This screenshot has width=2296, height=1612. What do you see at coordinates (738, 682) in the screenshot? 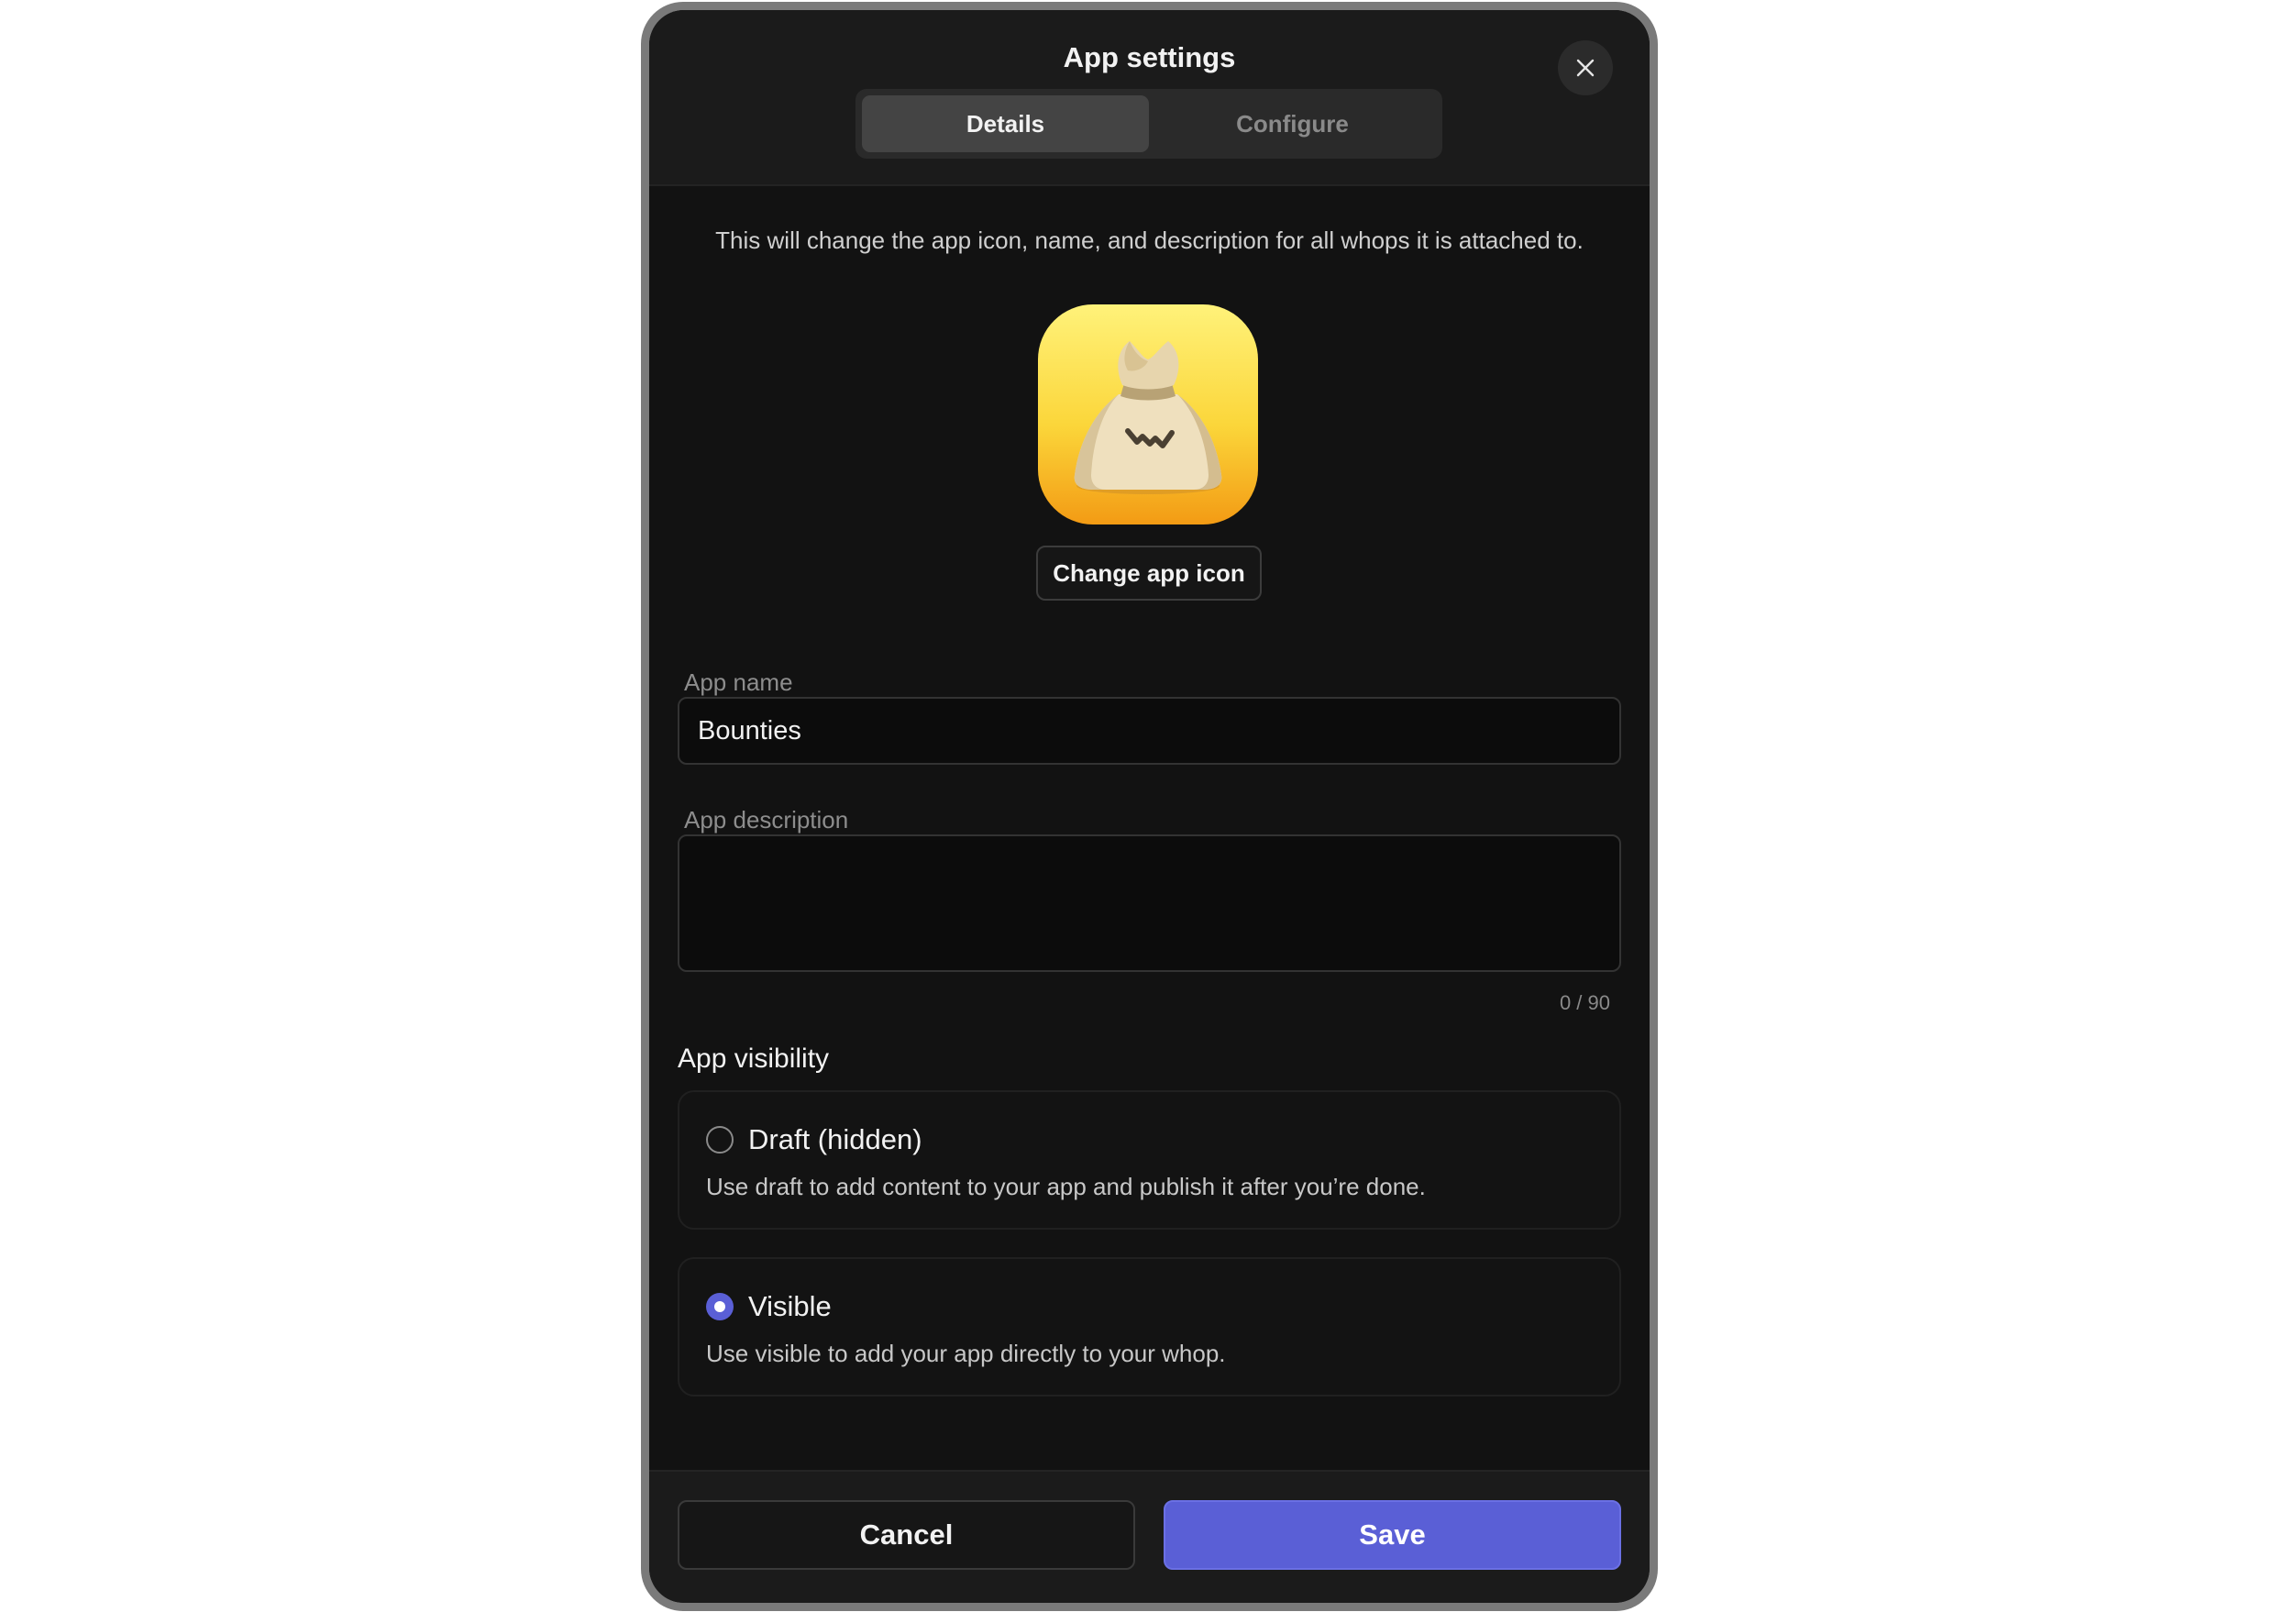
I see `app-name-label: App name` at bounding box center [738, 682].